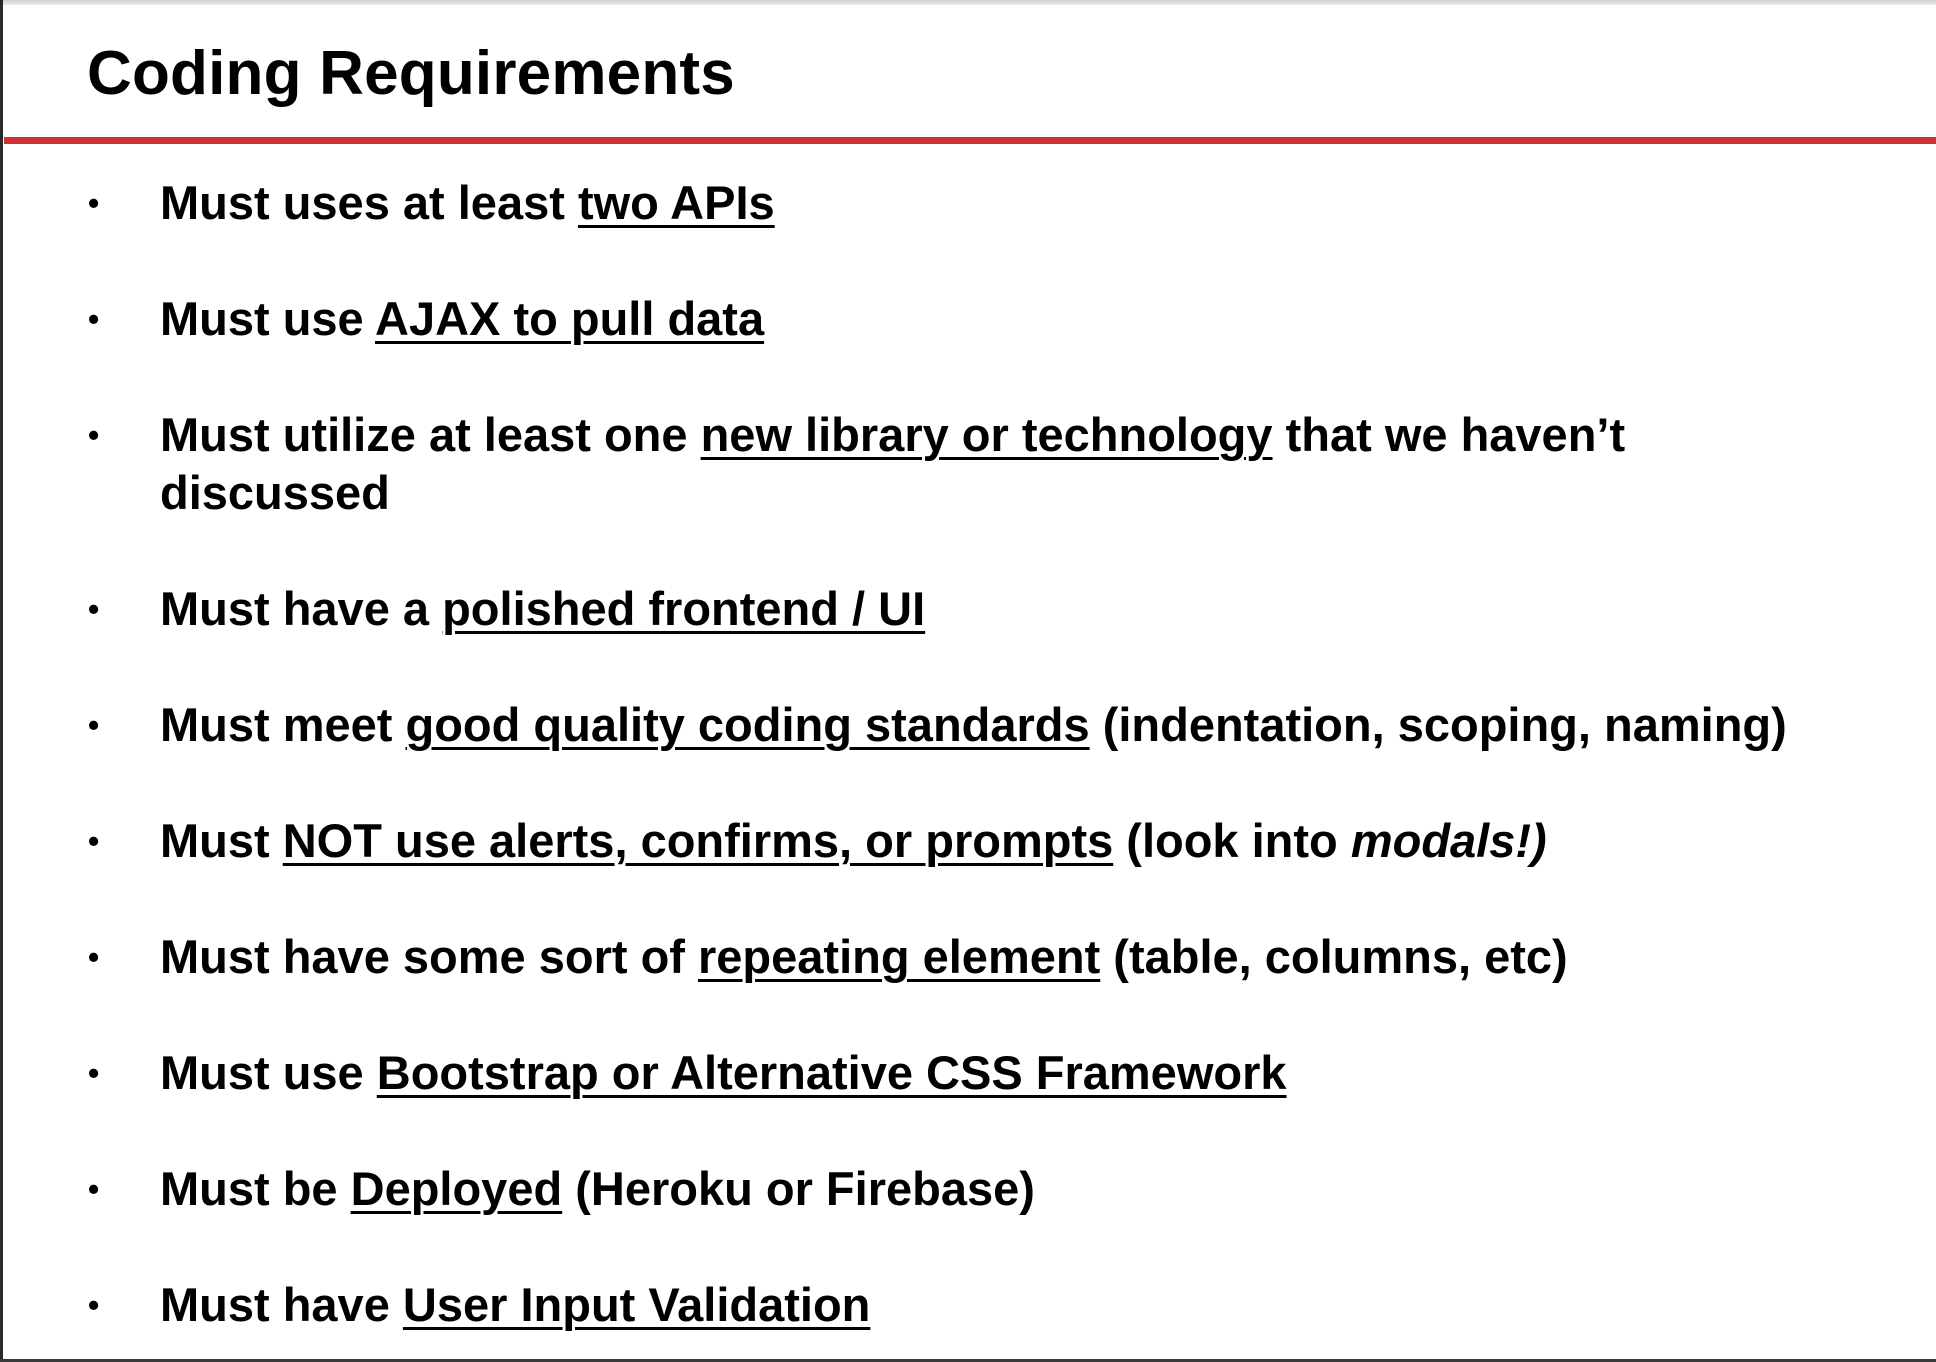  Describe the element at coordinates (1030, 319) in the screenshot. I see `bullet-text: Must use AJAX to pull data` at that location.